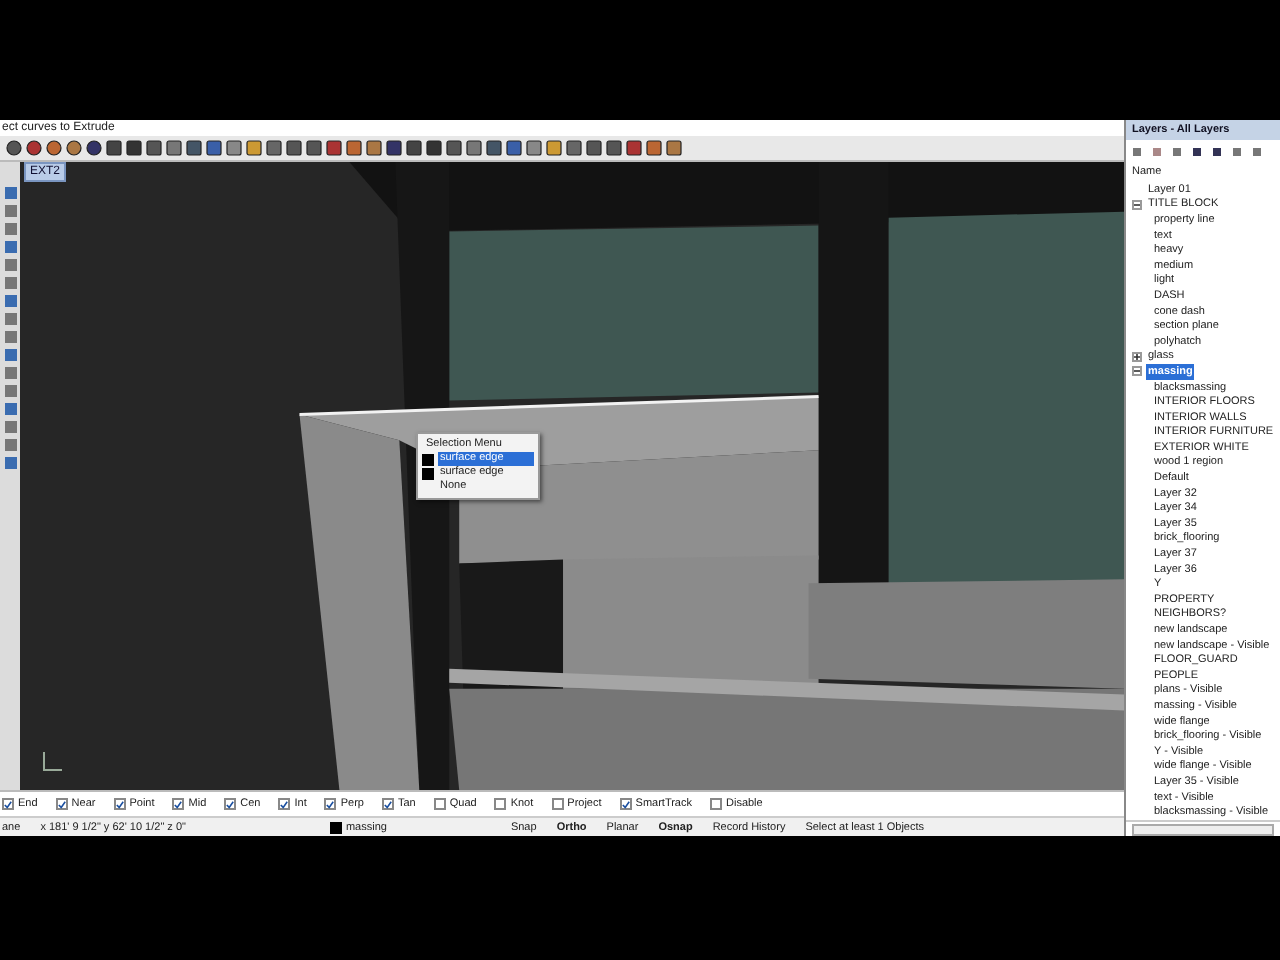  Describe the element at coordinates (52, 762) in the screenshot. I see `axis-icon` at that location.